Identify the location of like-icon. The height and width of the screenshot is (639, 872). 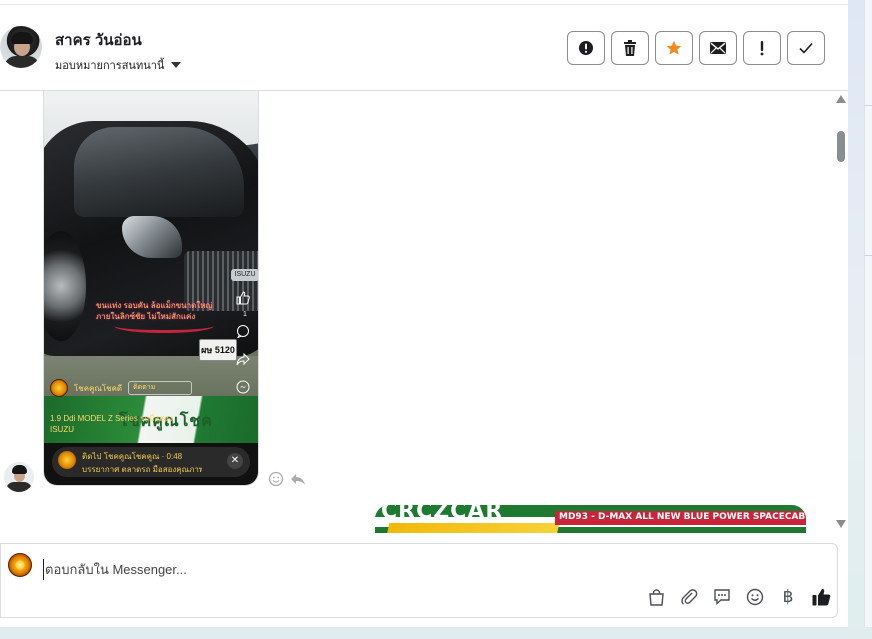
(243, 300).